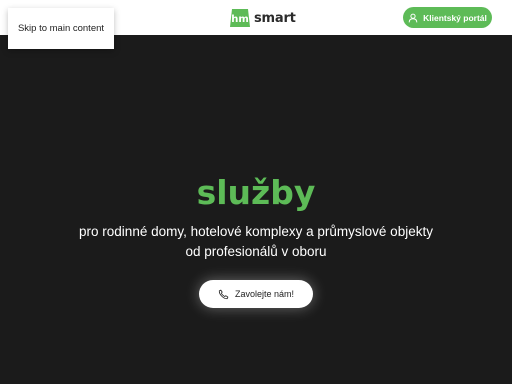 The width and height of the screenshot is (512, 384). I want to click on phone-icon, so click(223, 294).